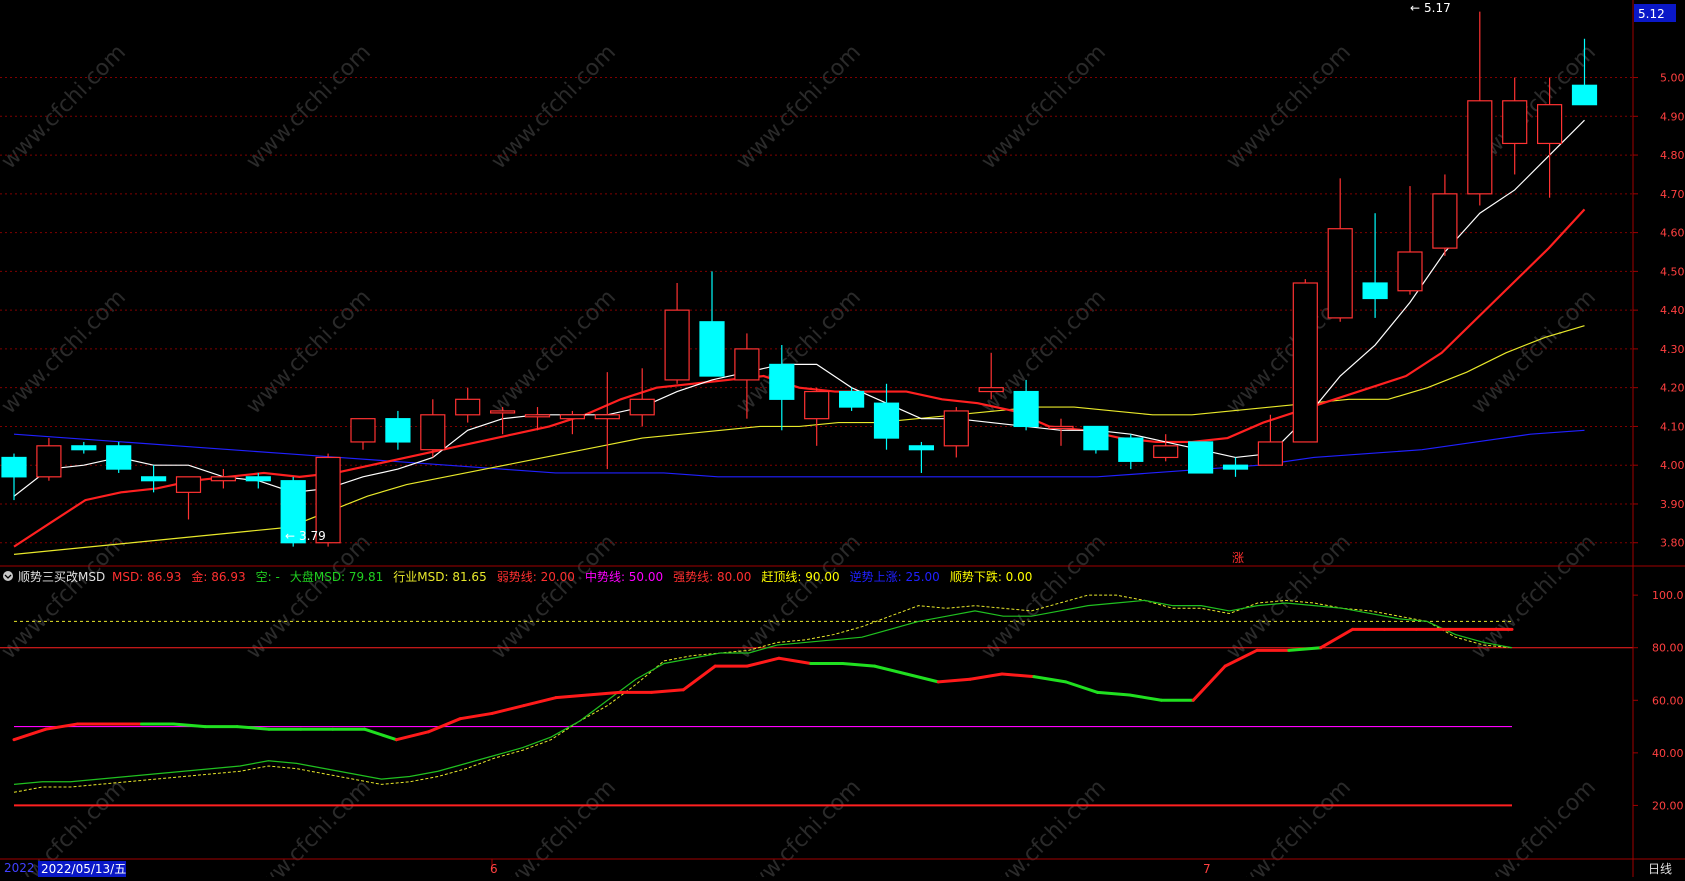 This screenshot has height=881, width=1685. Describe the element at coordinates (336, 576) in the screenshot. I see `legend-item: 大盘MSD: 79.81` at that location.